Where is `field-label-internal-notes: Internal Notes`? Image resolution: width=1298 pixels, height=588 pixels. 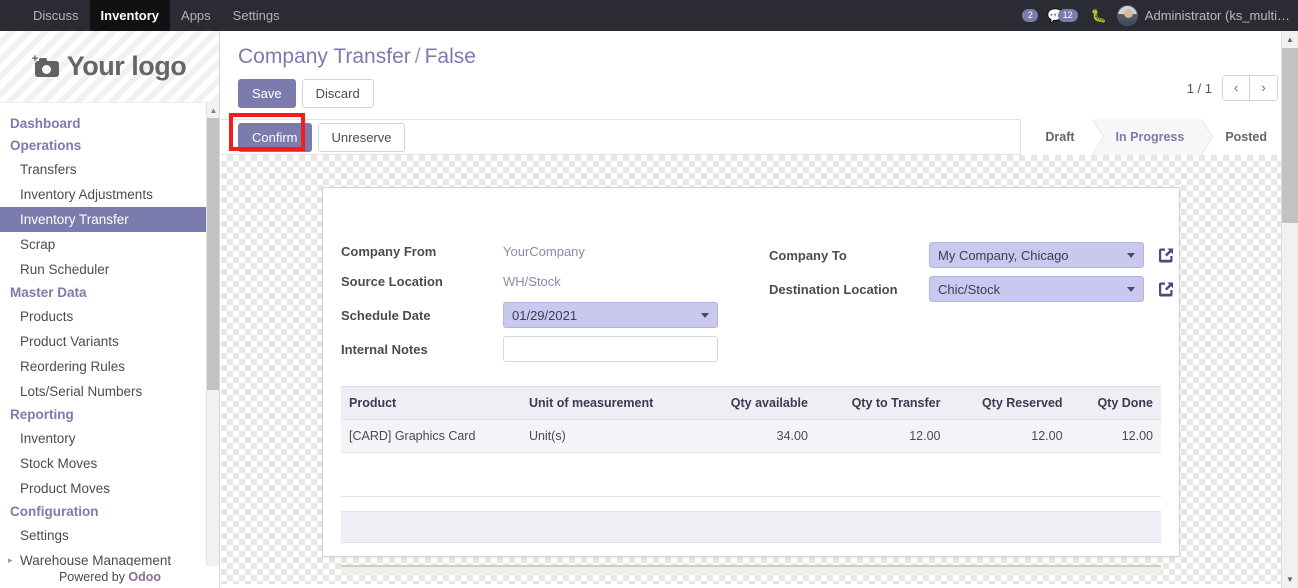 field-label-internal-notes: Internal Notes is located at coordinates (384, 349).